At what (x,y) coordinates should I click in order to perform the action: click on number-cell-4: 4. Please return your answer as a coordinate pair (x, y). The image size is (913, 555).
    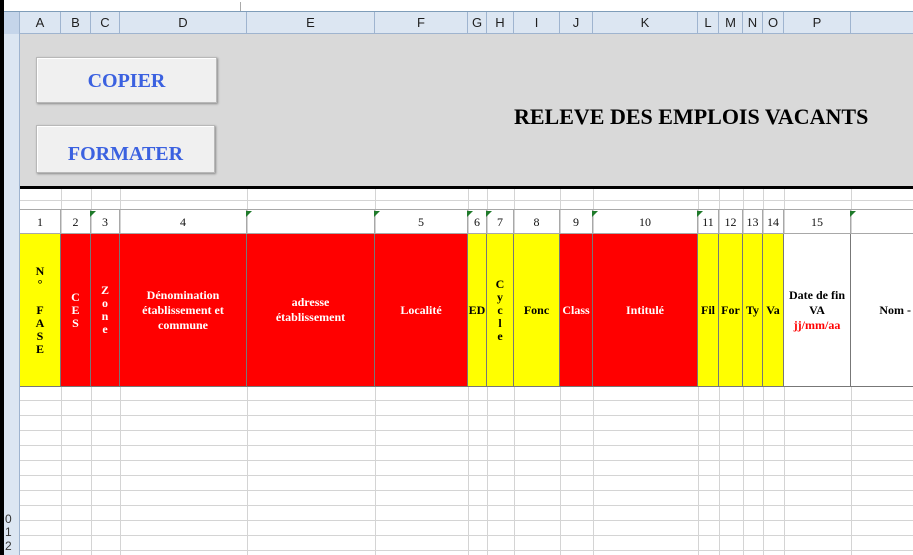
    Looking at the image, I should click on (183, 222).